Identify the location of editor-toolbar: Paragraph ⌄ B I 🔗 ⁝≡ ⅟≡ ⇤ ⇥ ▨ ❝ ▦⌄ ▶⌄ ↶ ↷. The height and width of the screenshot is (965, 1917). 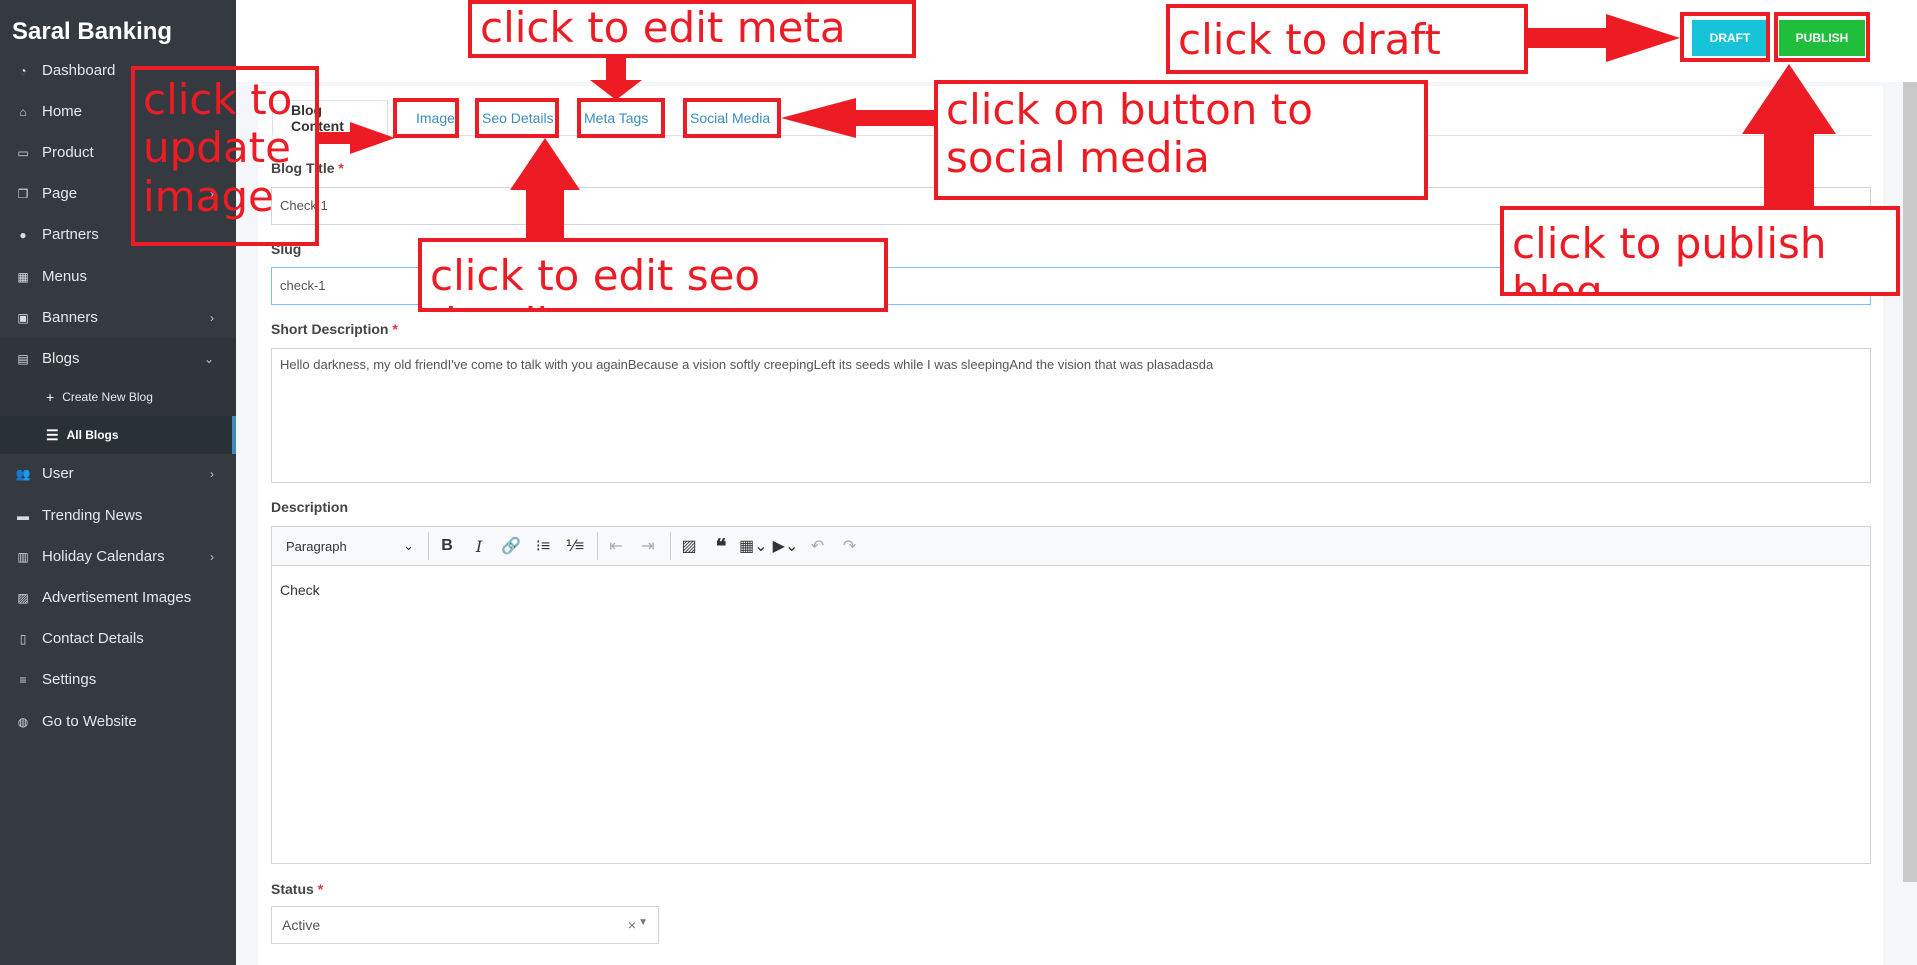
(1071, 546).